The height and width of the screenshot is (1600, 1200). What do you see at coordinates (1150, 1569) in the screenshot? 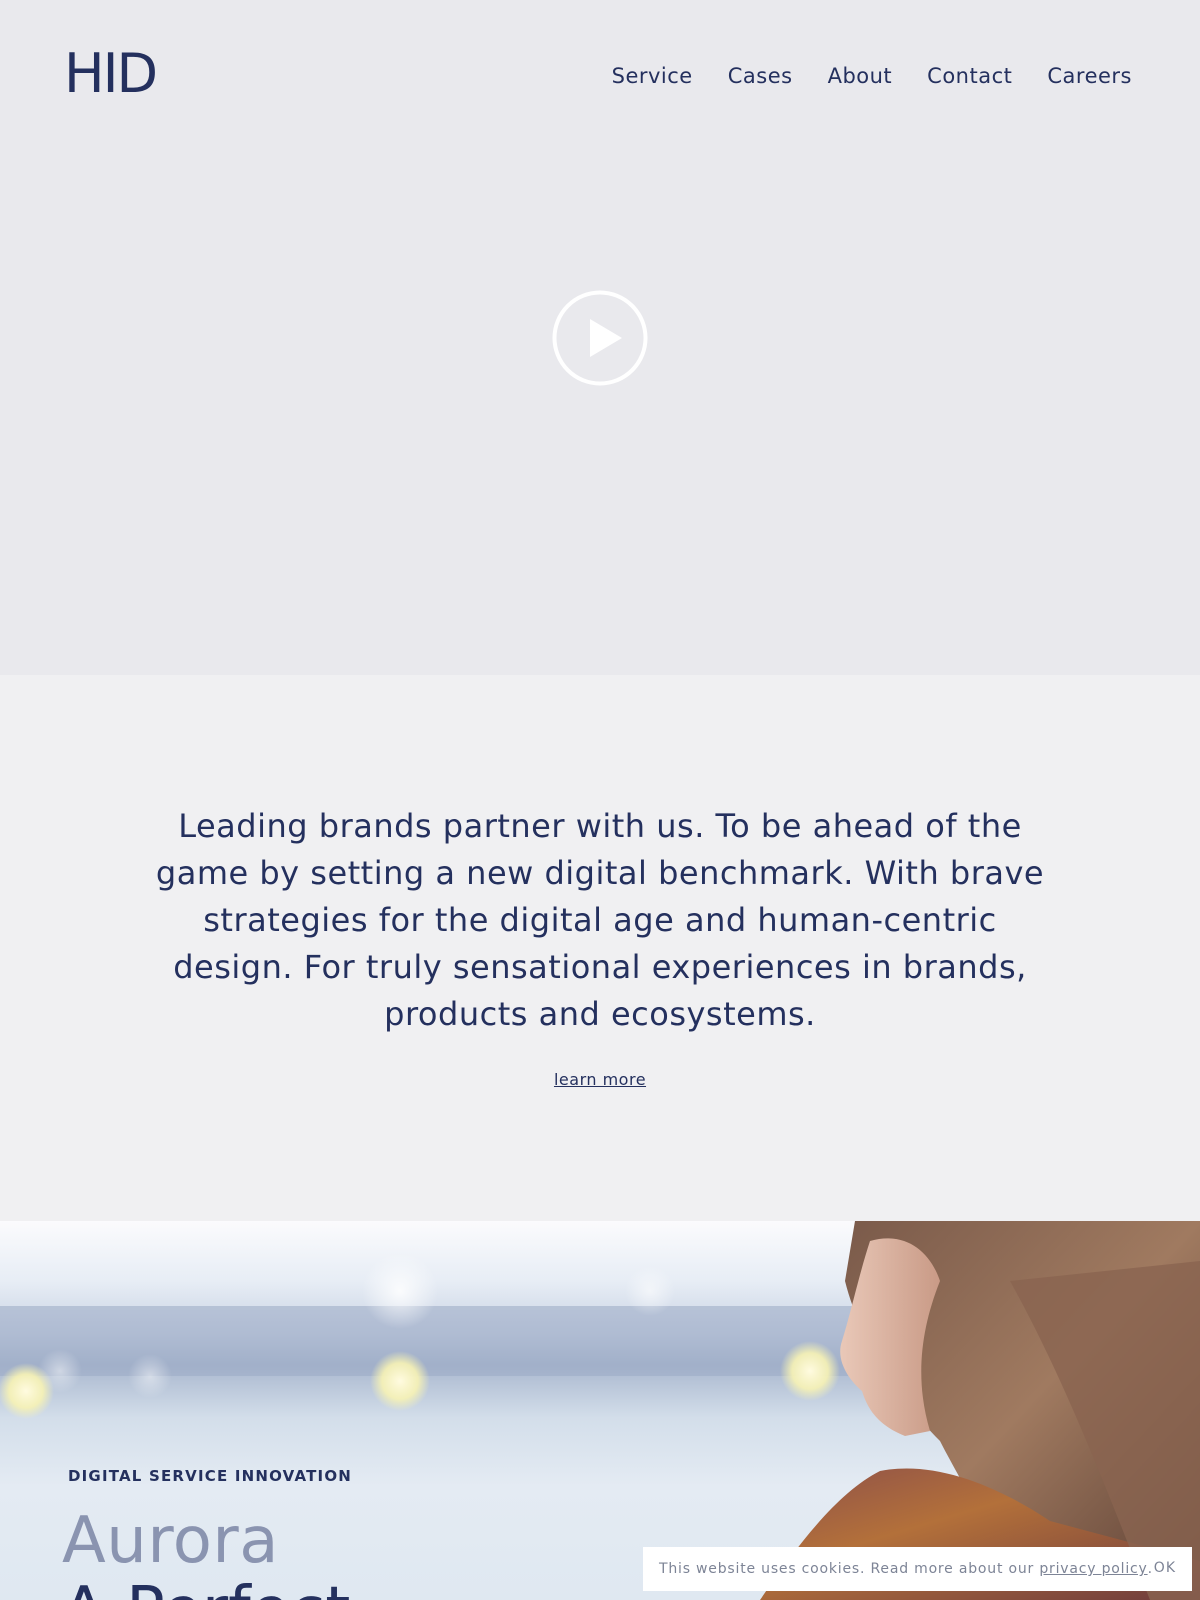
I see `cookie-suffix: .` at bounding box center [1150, 1569].